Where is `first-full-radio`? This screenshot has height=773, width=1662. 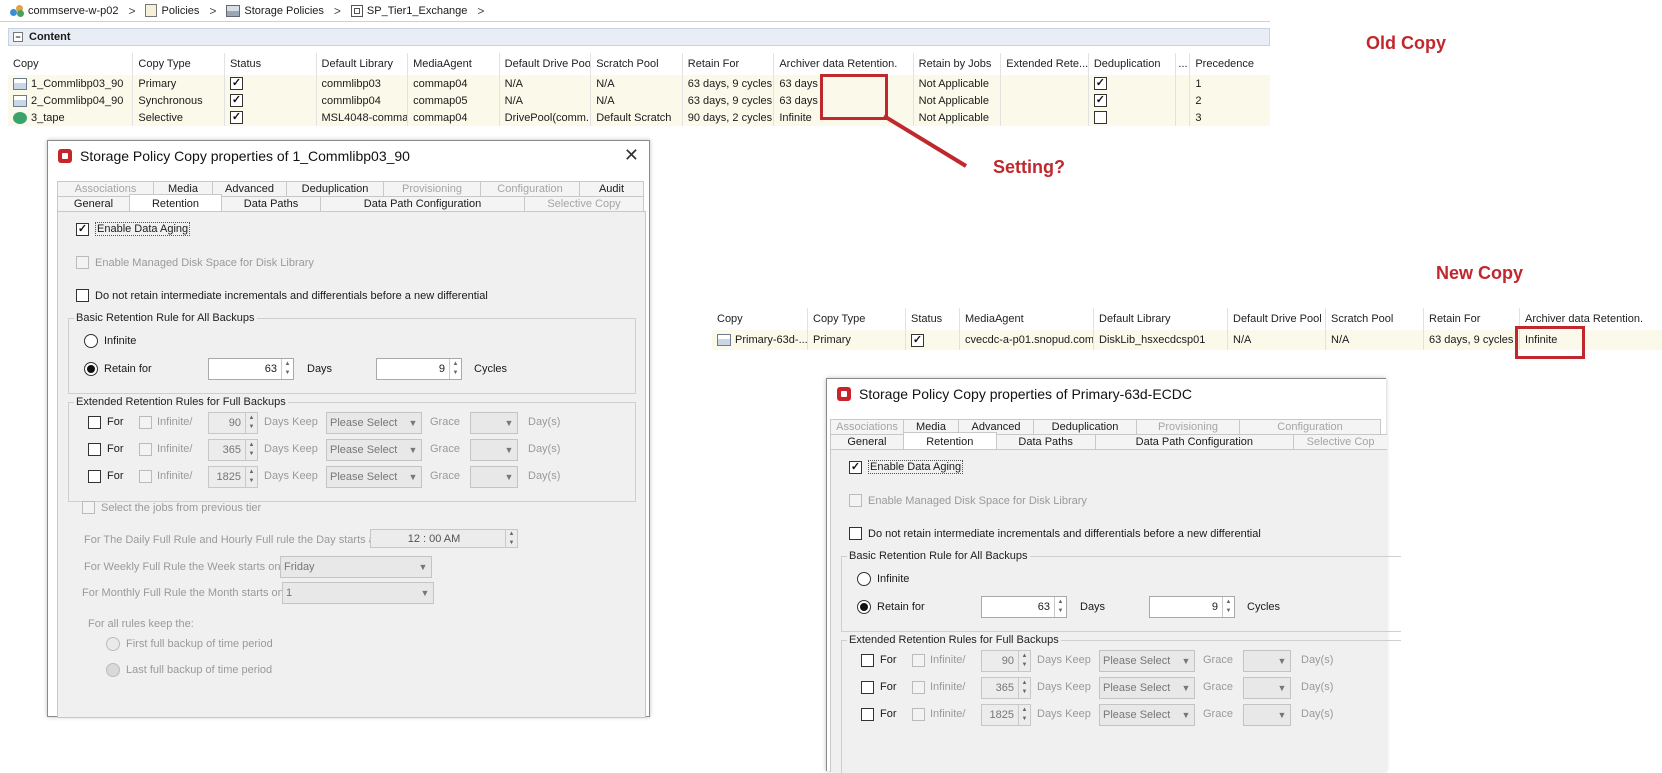
first-full-radio is located at coordinates (113, 644).